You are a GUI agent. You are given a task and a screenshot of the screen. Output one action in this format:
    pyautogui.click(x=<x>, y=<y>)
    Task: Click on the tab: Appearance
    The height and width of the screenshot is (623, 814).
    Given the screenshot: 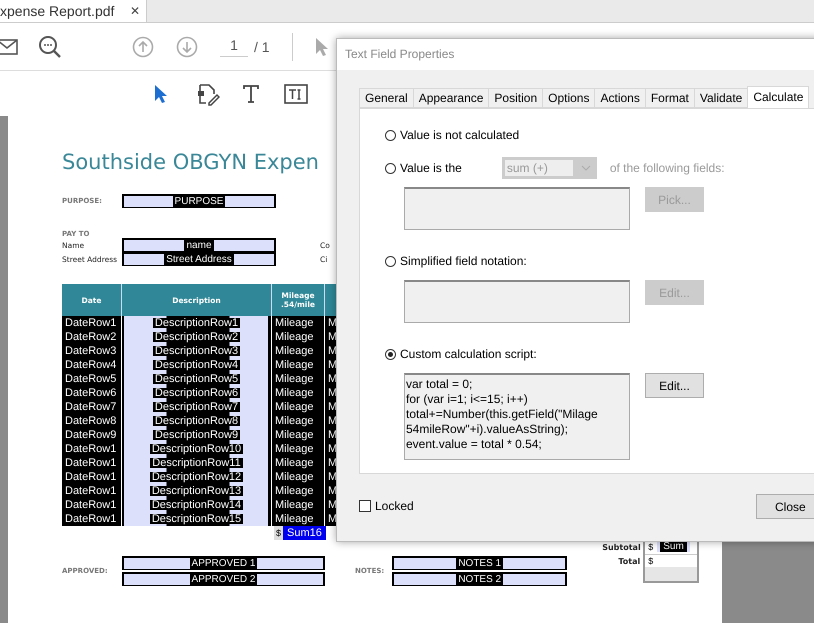 What is the action you would take?
    pyautogui.click(x=450, y=98)
    